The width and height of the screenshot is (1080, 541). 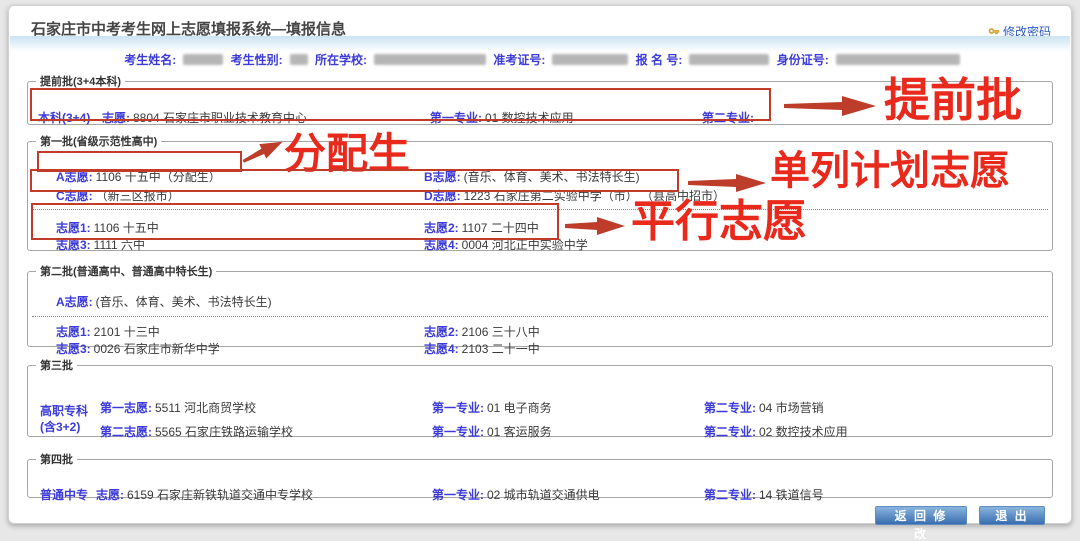 I want to click on third-volunteer1: 第一志愿: 5511 河北商贸学校, so click(x=178, y=408).